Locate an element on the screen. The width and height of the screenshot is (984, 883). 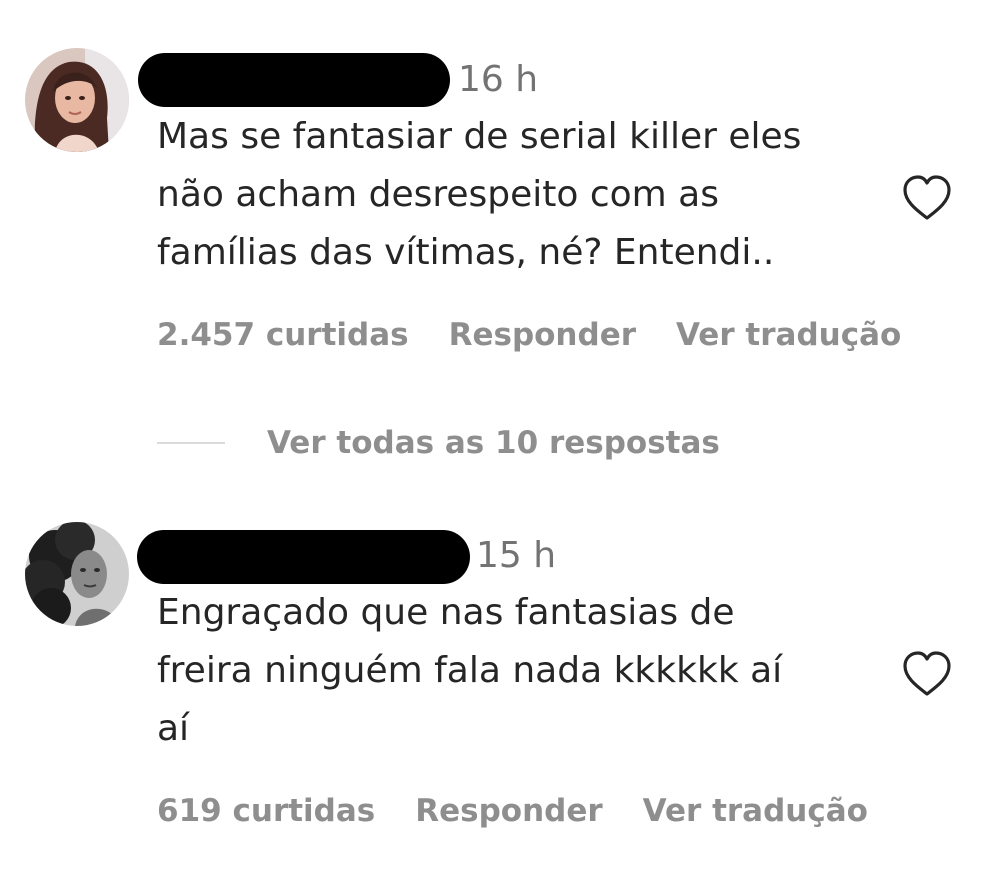
comment-text-line: Engraçado que nas fantasias de is located at coordinates (446, 612).